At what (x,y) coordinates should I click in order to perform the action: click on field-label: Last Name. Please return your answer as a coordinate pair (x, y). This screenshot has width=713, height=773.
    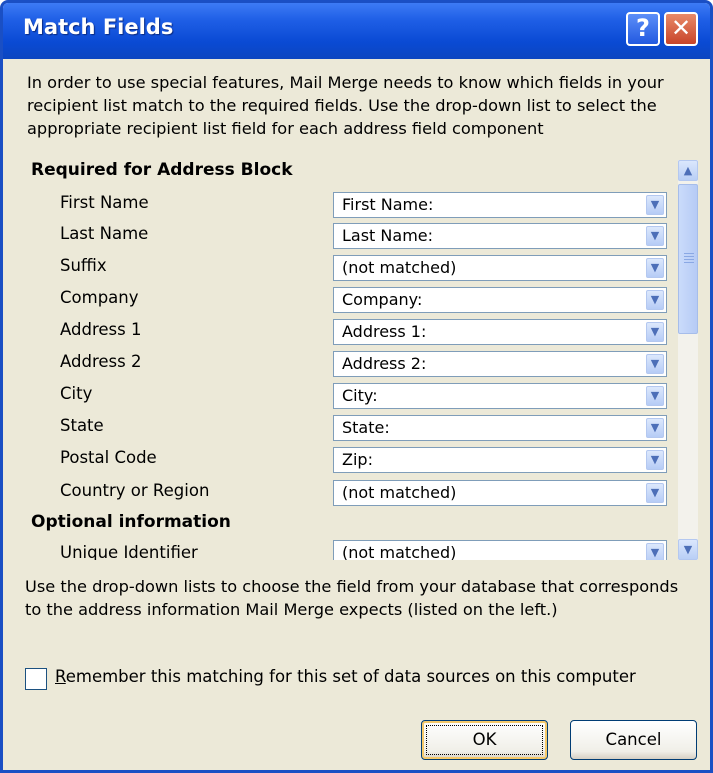
    Looking at the image, I should click on (104, 233).